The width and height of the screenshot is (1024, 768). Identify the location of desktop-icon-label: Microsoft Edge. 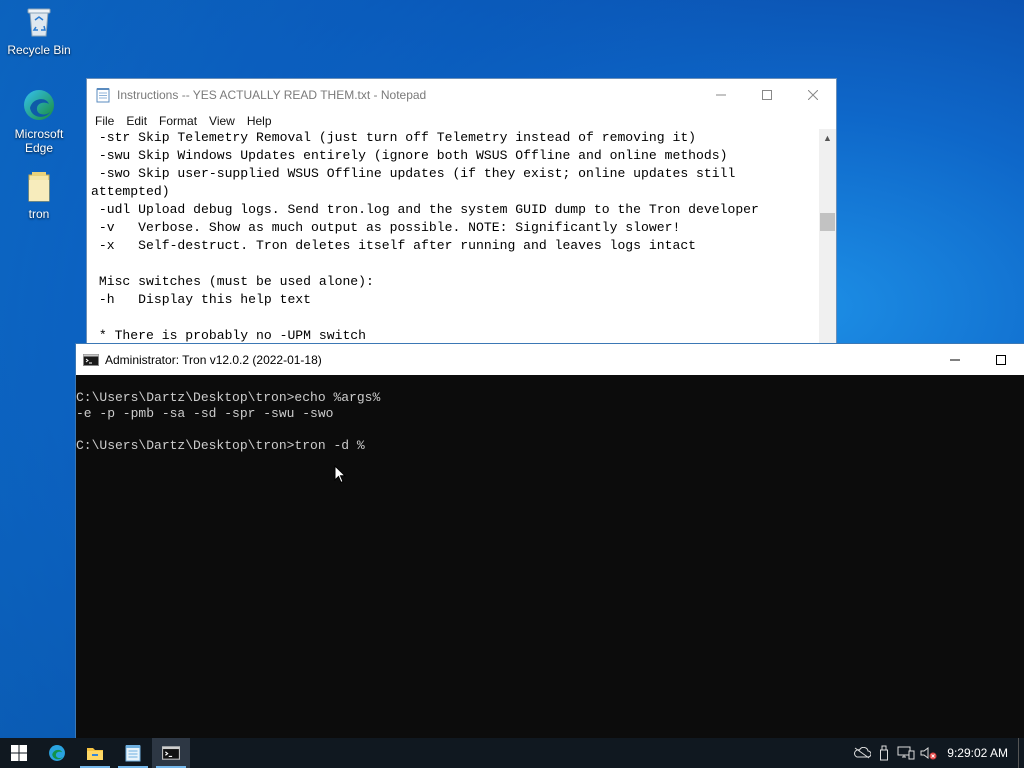
(39, 141).